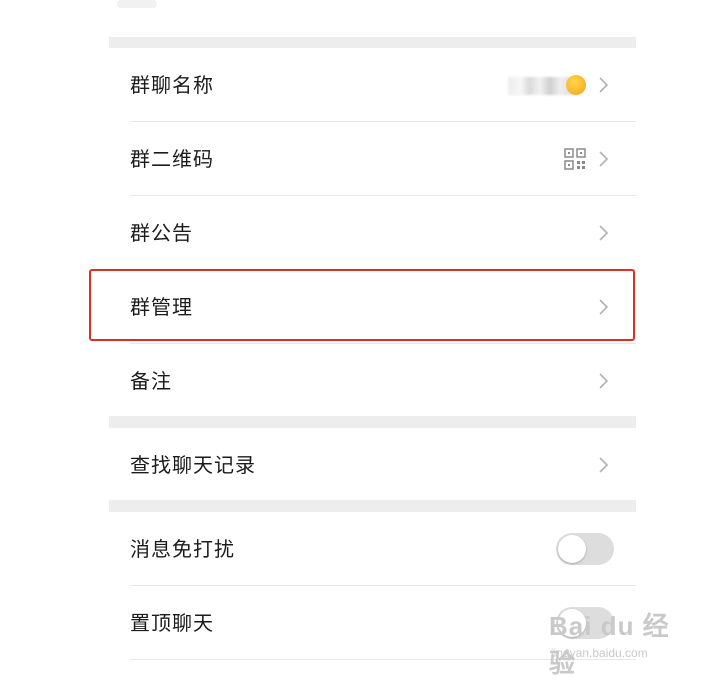  I want to click on row-search-chat-history: 查找聊天记录, so click(372, 465).